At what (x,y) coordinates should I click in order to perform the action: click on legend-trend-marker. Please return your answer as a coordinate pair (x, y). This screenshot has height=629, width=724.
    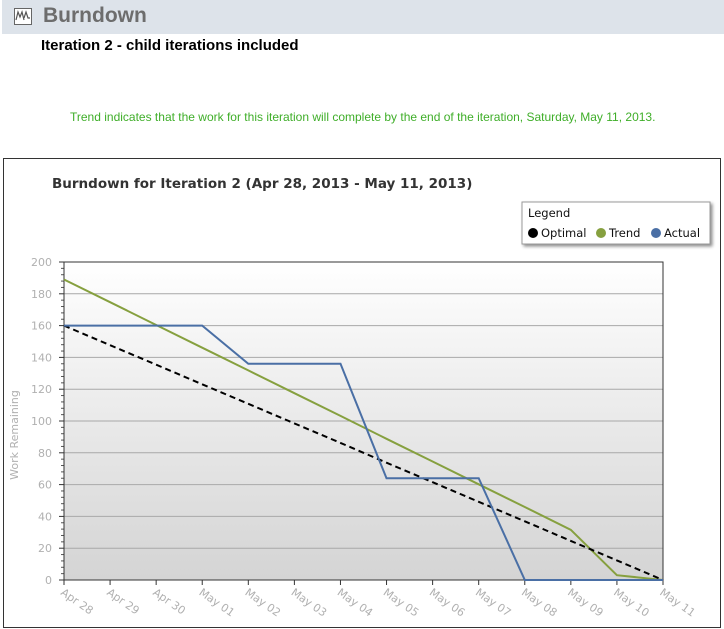
    Looking at the image, I should click on (601, 233).